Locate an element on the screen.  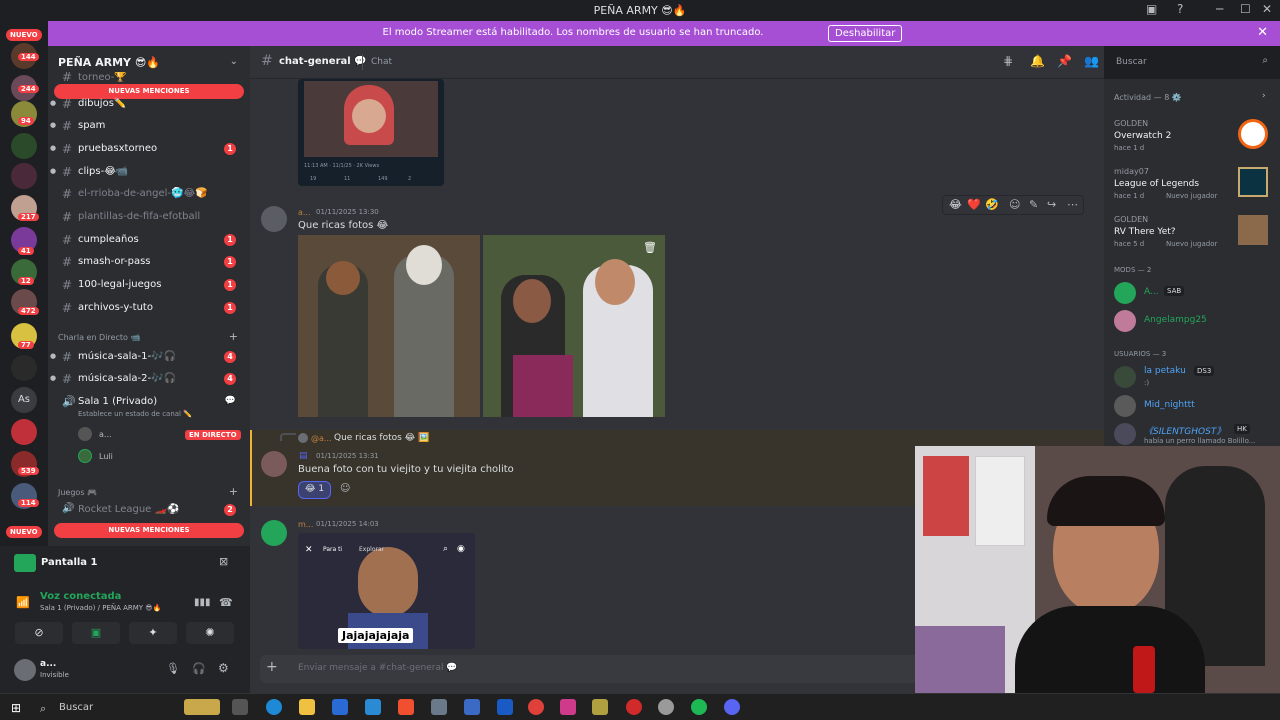
share-screen-button: ▣ is located at coordinates (96, 633).